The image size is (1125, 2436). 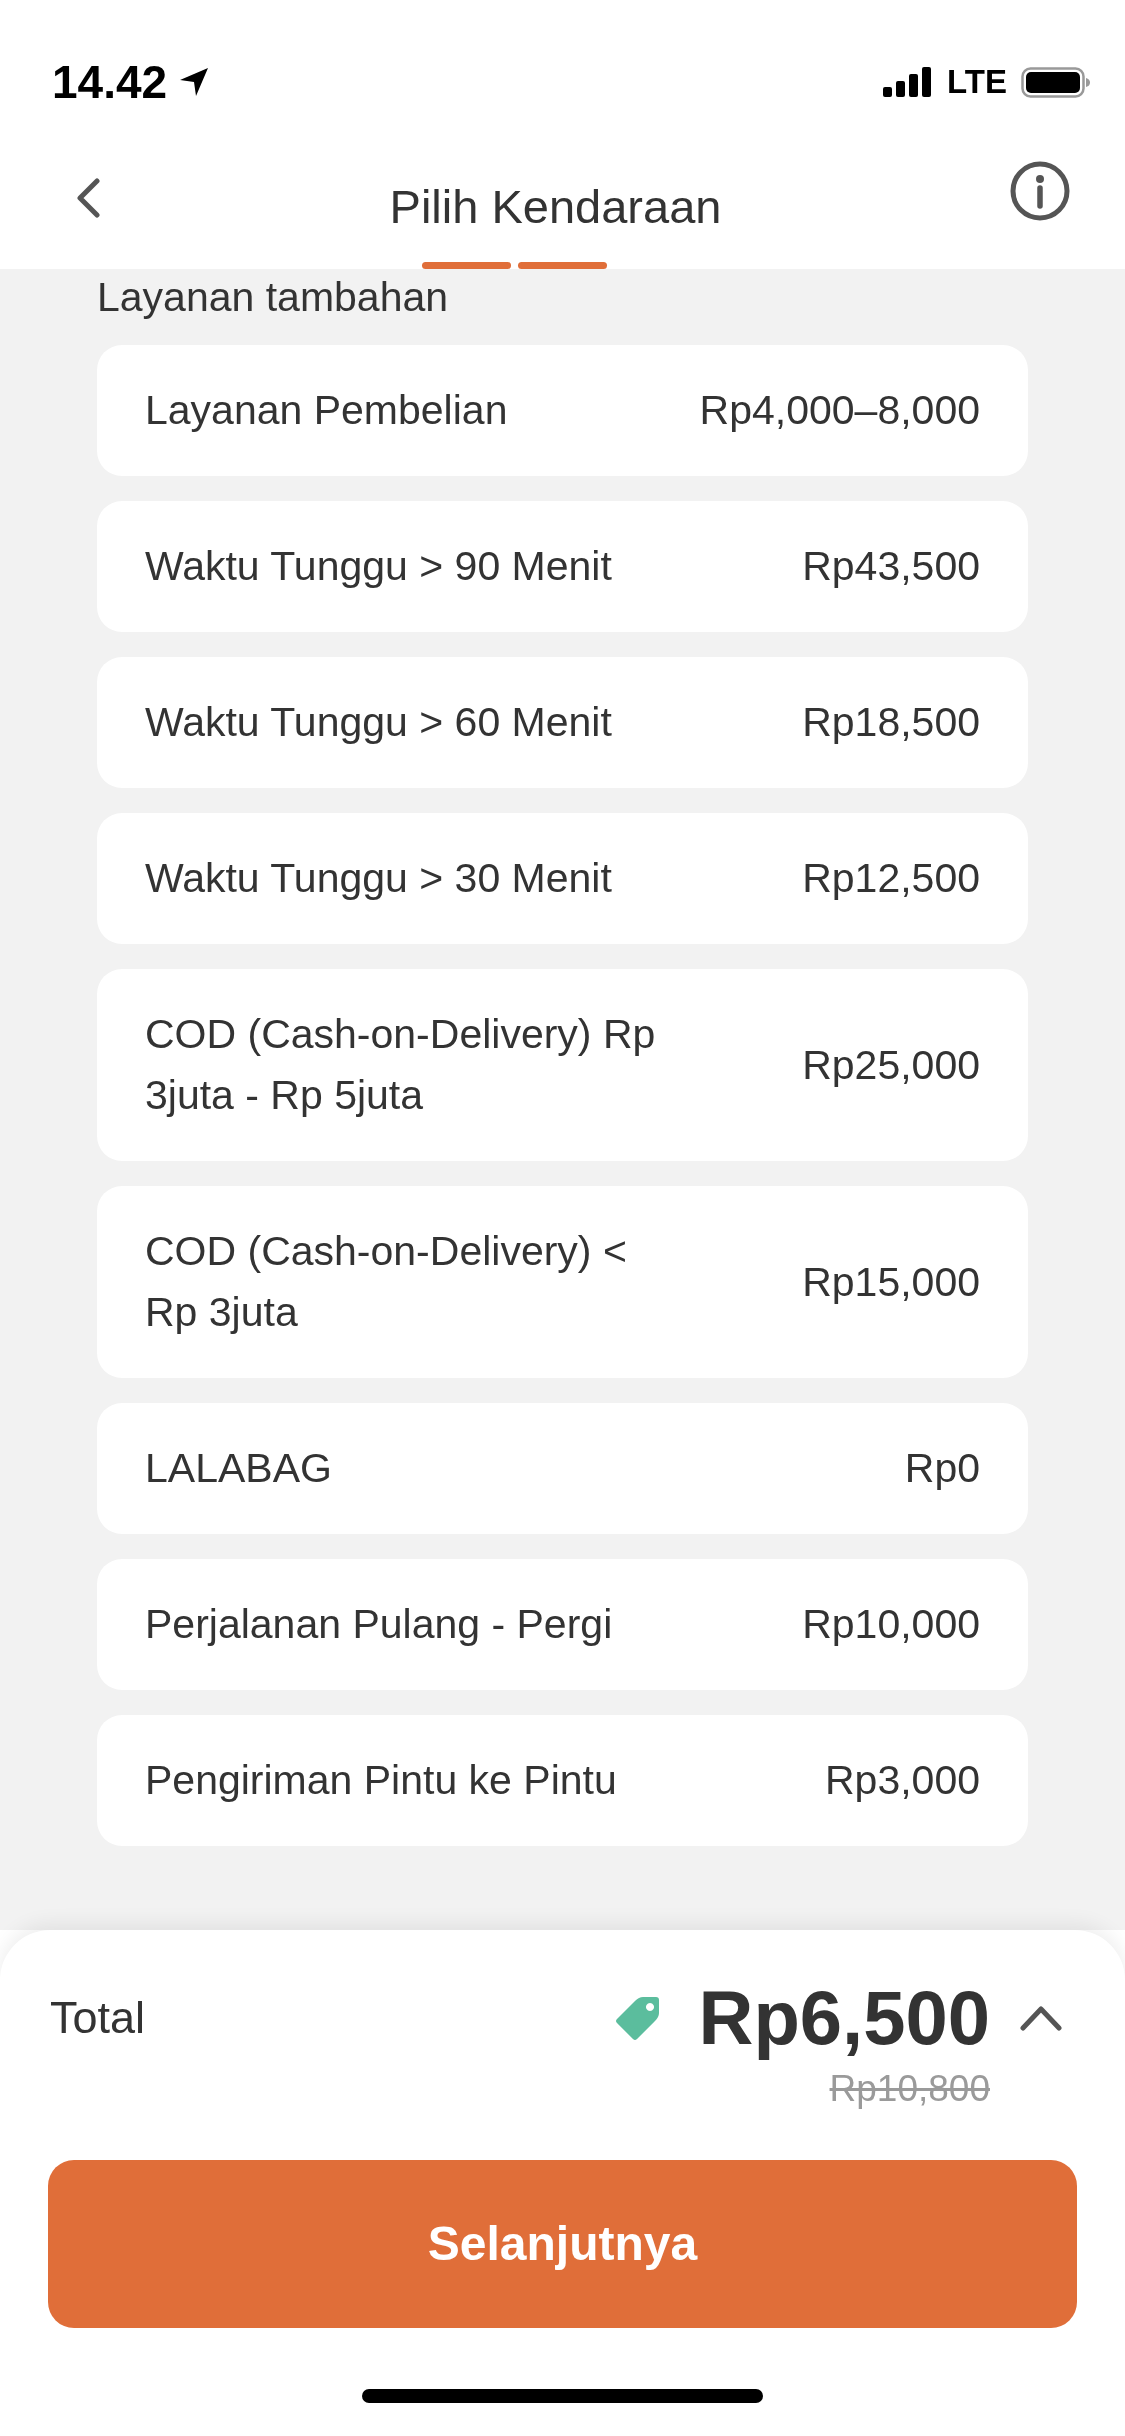 I want to click on service-card: COD (Cash-on-Delivery) Rp 3juta - Rp 5juta Rp25,000, so click(x=562, y=1065).